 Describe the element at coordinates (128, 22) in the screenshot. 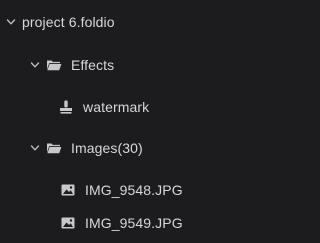

I see `tree-item-project-root: project 6.foldio` at that location.